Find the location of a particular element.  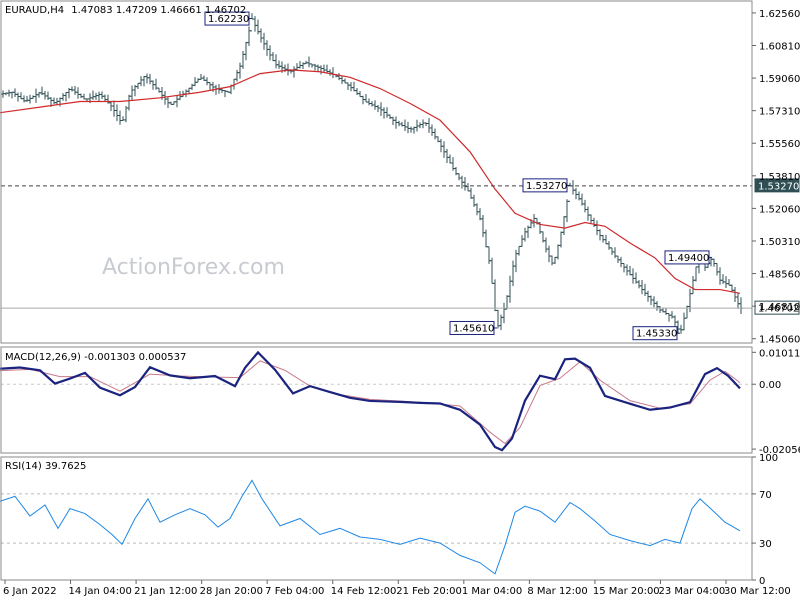

rsi-y-tick-label: 70 is located at coordinates (765, 495).